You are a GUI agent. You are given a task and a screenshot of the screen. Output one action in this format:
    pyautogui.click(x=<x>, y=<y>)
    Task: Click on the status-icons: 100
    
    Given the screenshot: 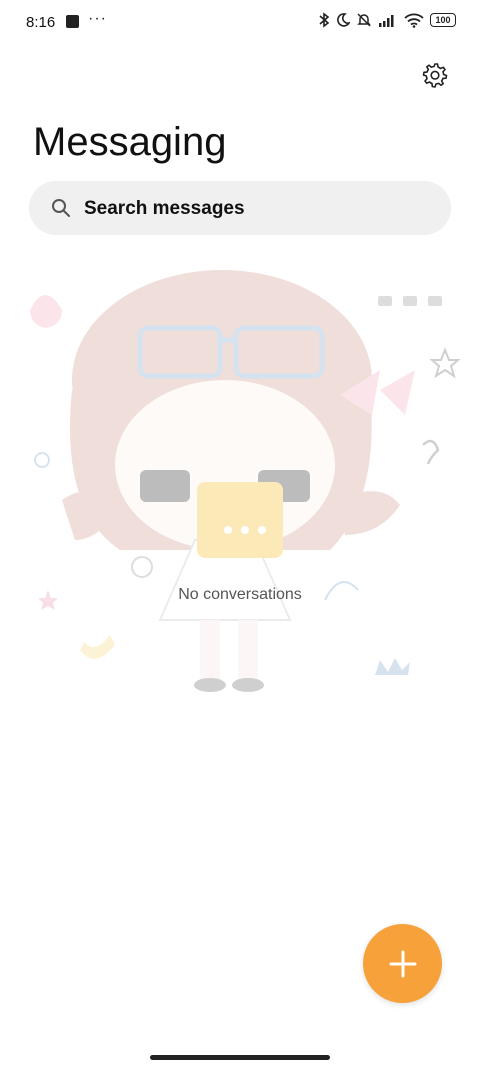 What is the action you would take?
    pyautogui.click(x=387, y=20)
    